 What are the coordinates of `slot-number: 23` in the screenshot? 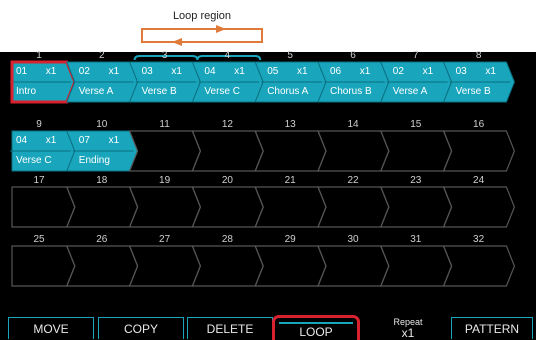 It's located at (416, 180).